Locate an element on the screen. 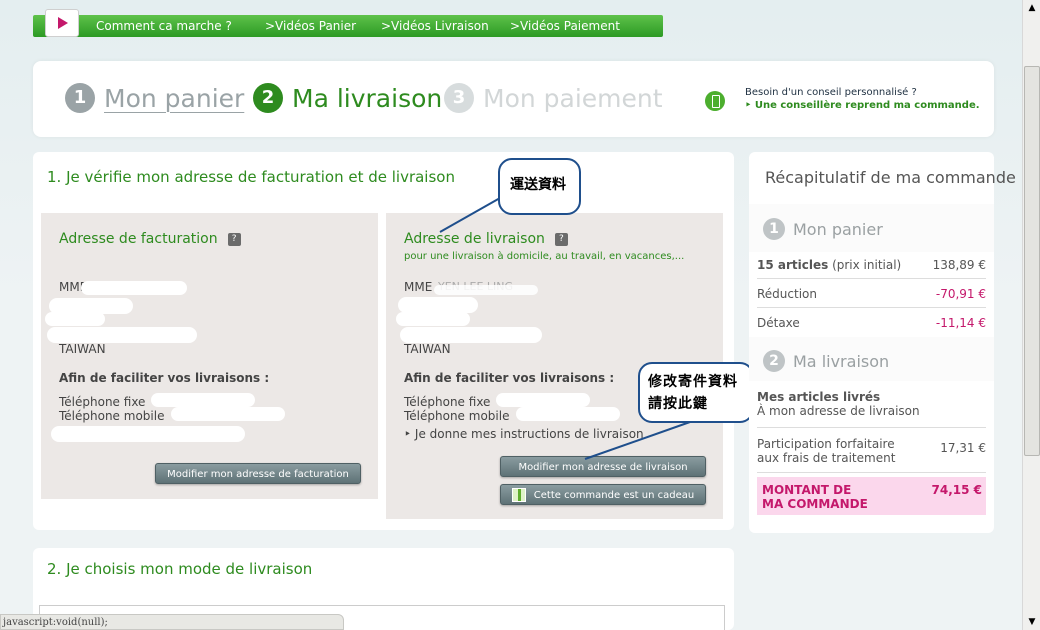 This screenshot has width=1040, height=630. participation-line1: Participation forfaitaire is located at coordinates (826, 444).